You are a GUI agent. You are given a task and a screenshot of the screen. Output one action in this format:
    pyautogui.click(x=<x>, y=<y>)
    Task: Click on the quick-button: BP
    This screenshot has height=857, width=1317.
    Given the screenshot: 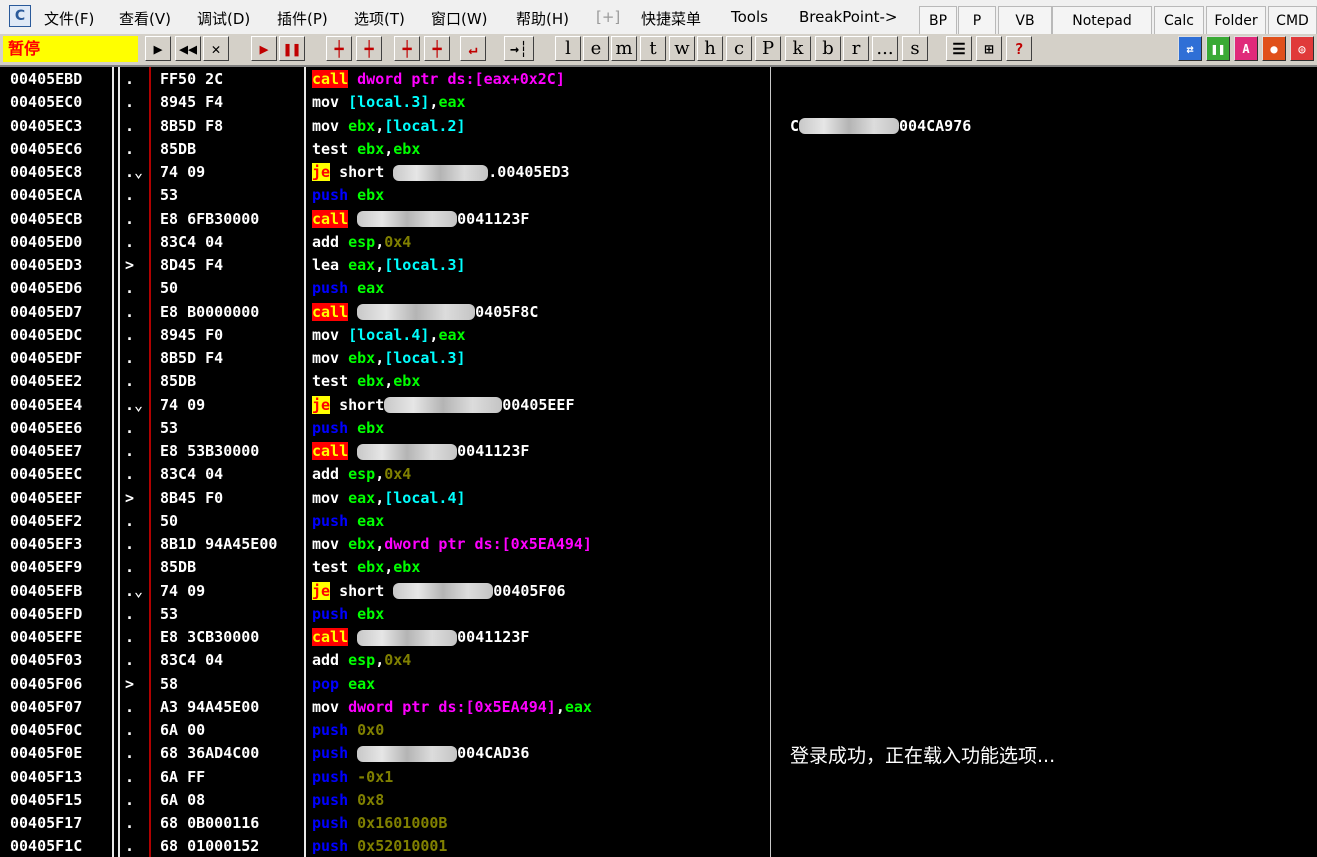 What is the action you would take?
    pyautogui.click(x=938, y=20)
    